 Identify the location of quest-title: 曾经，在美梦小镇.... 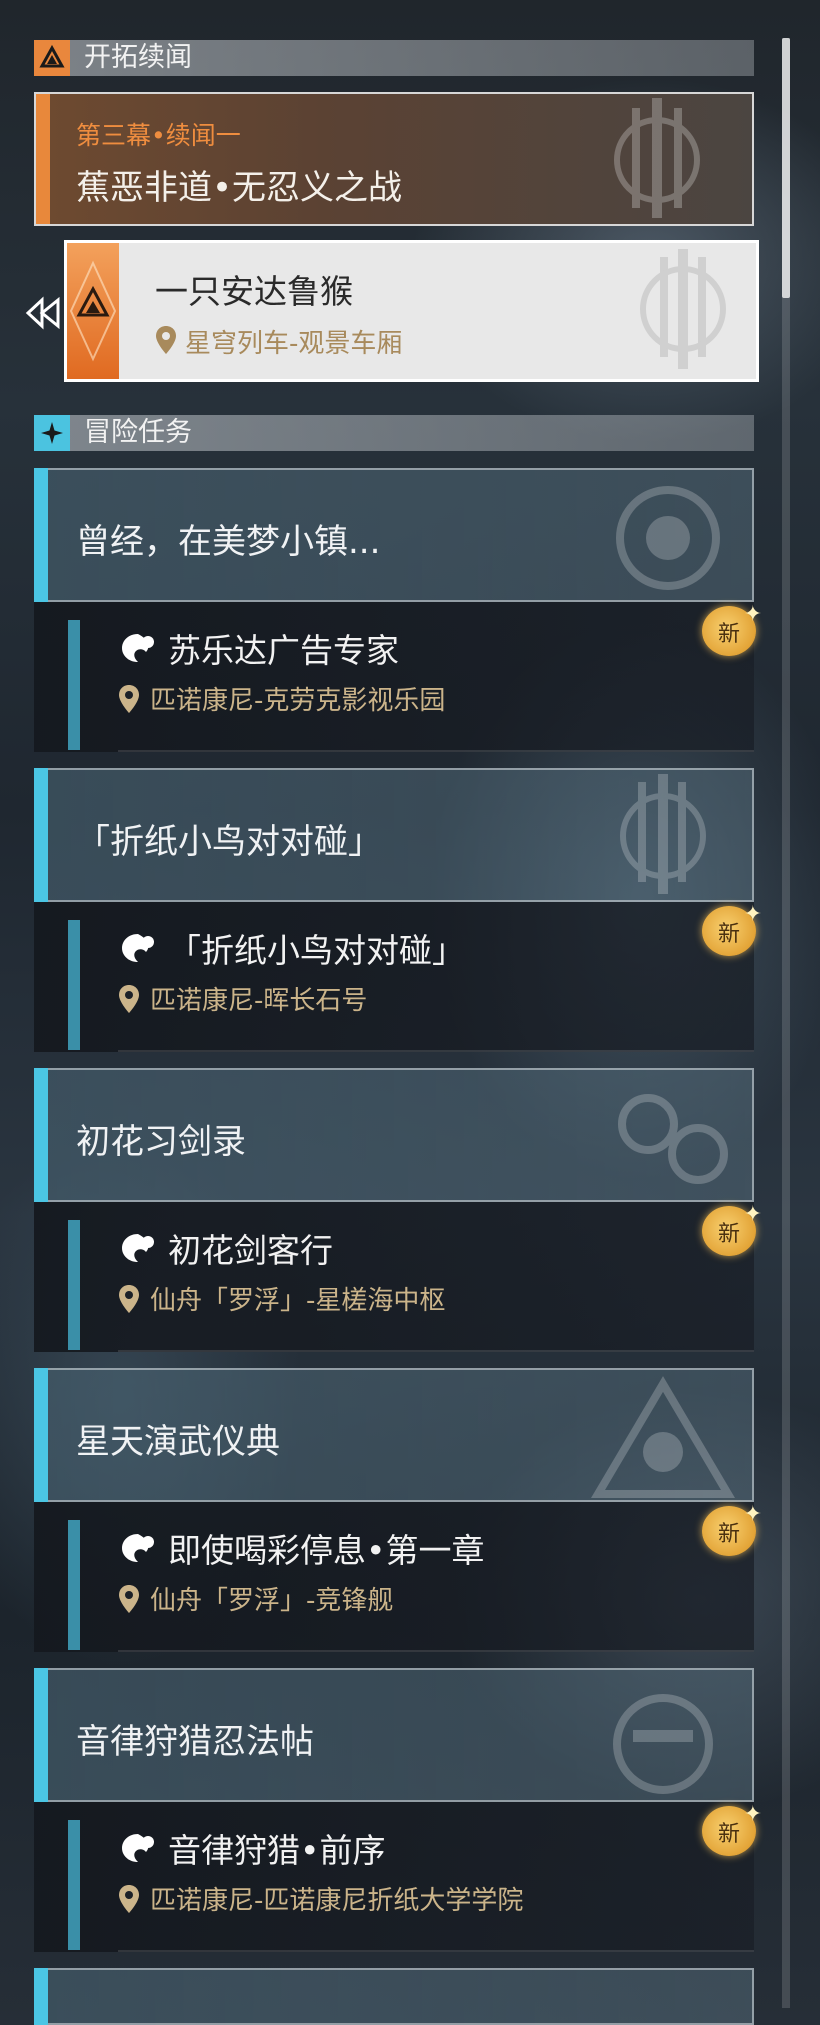
(228, 542).